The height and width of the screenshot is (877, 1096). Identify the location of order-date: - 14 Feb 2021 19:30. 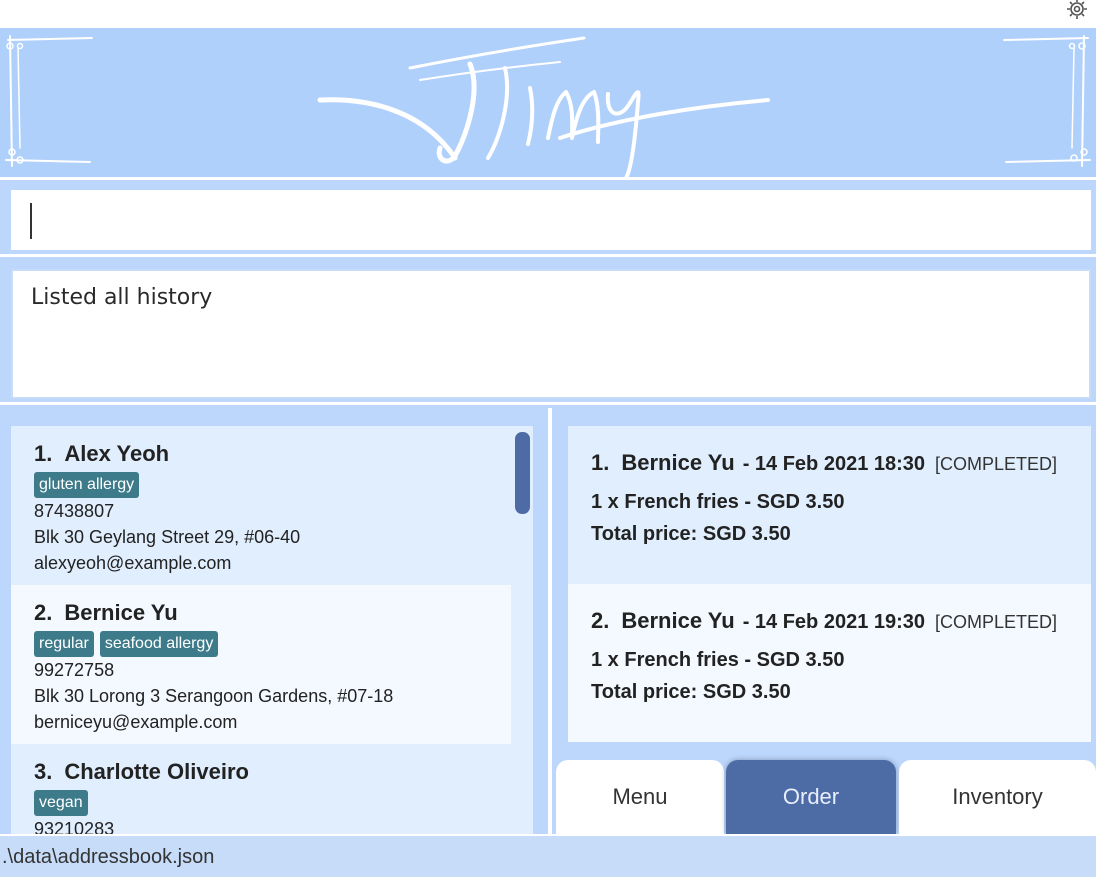
(834, 622).